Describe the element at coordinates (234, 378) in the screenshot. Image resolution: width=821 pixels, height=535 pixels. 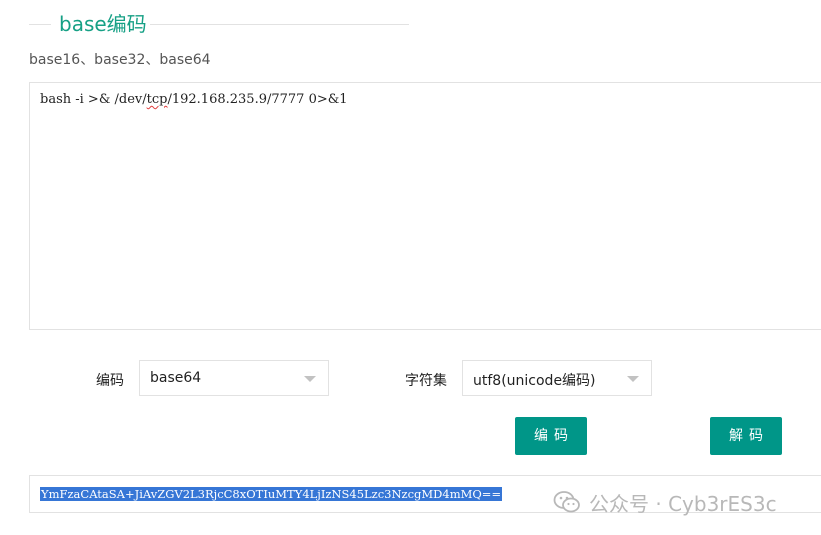
I see `encoding-select: base64` at that location.